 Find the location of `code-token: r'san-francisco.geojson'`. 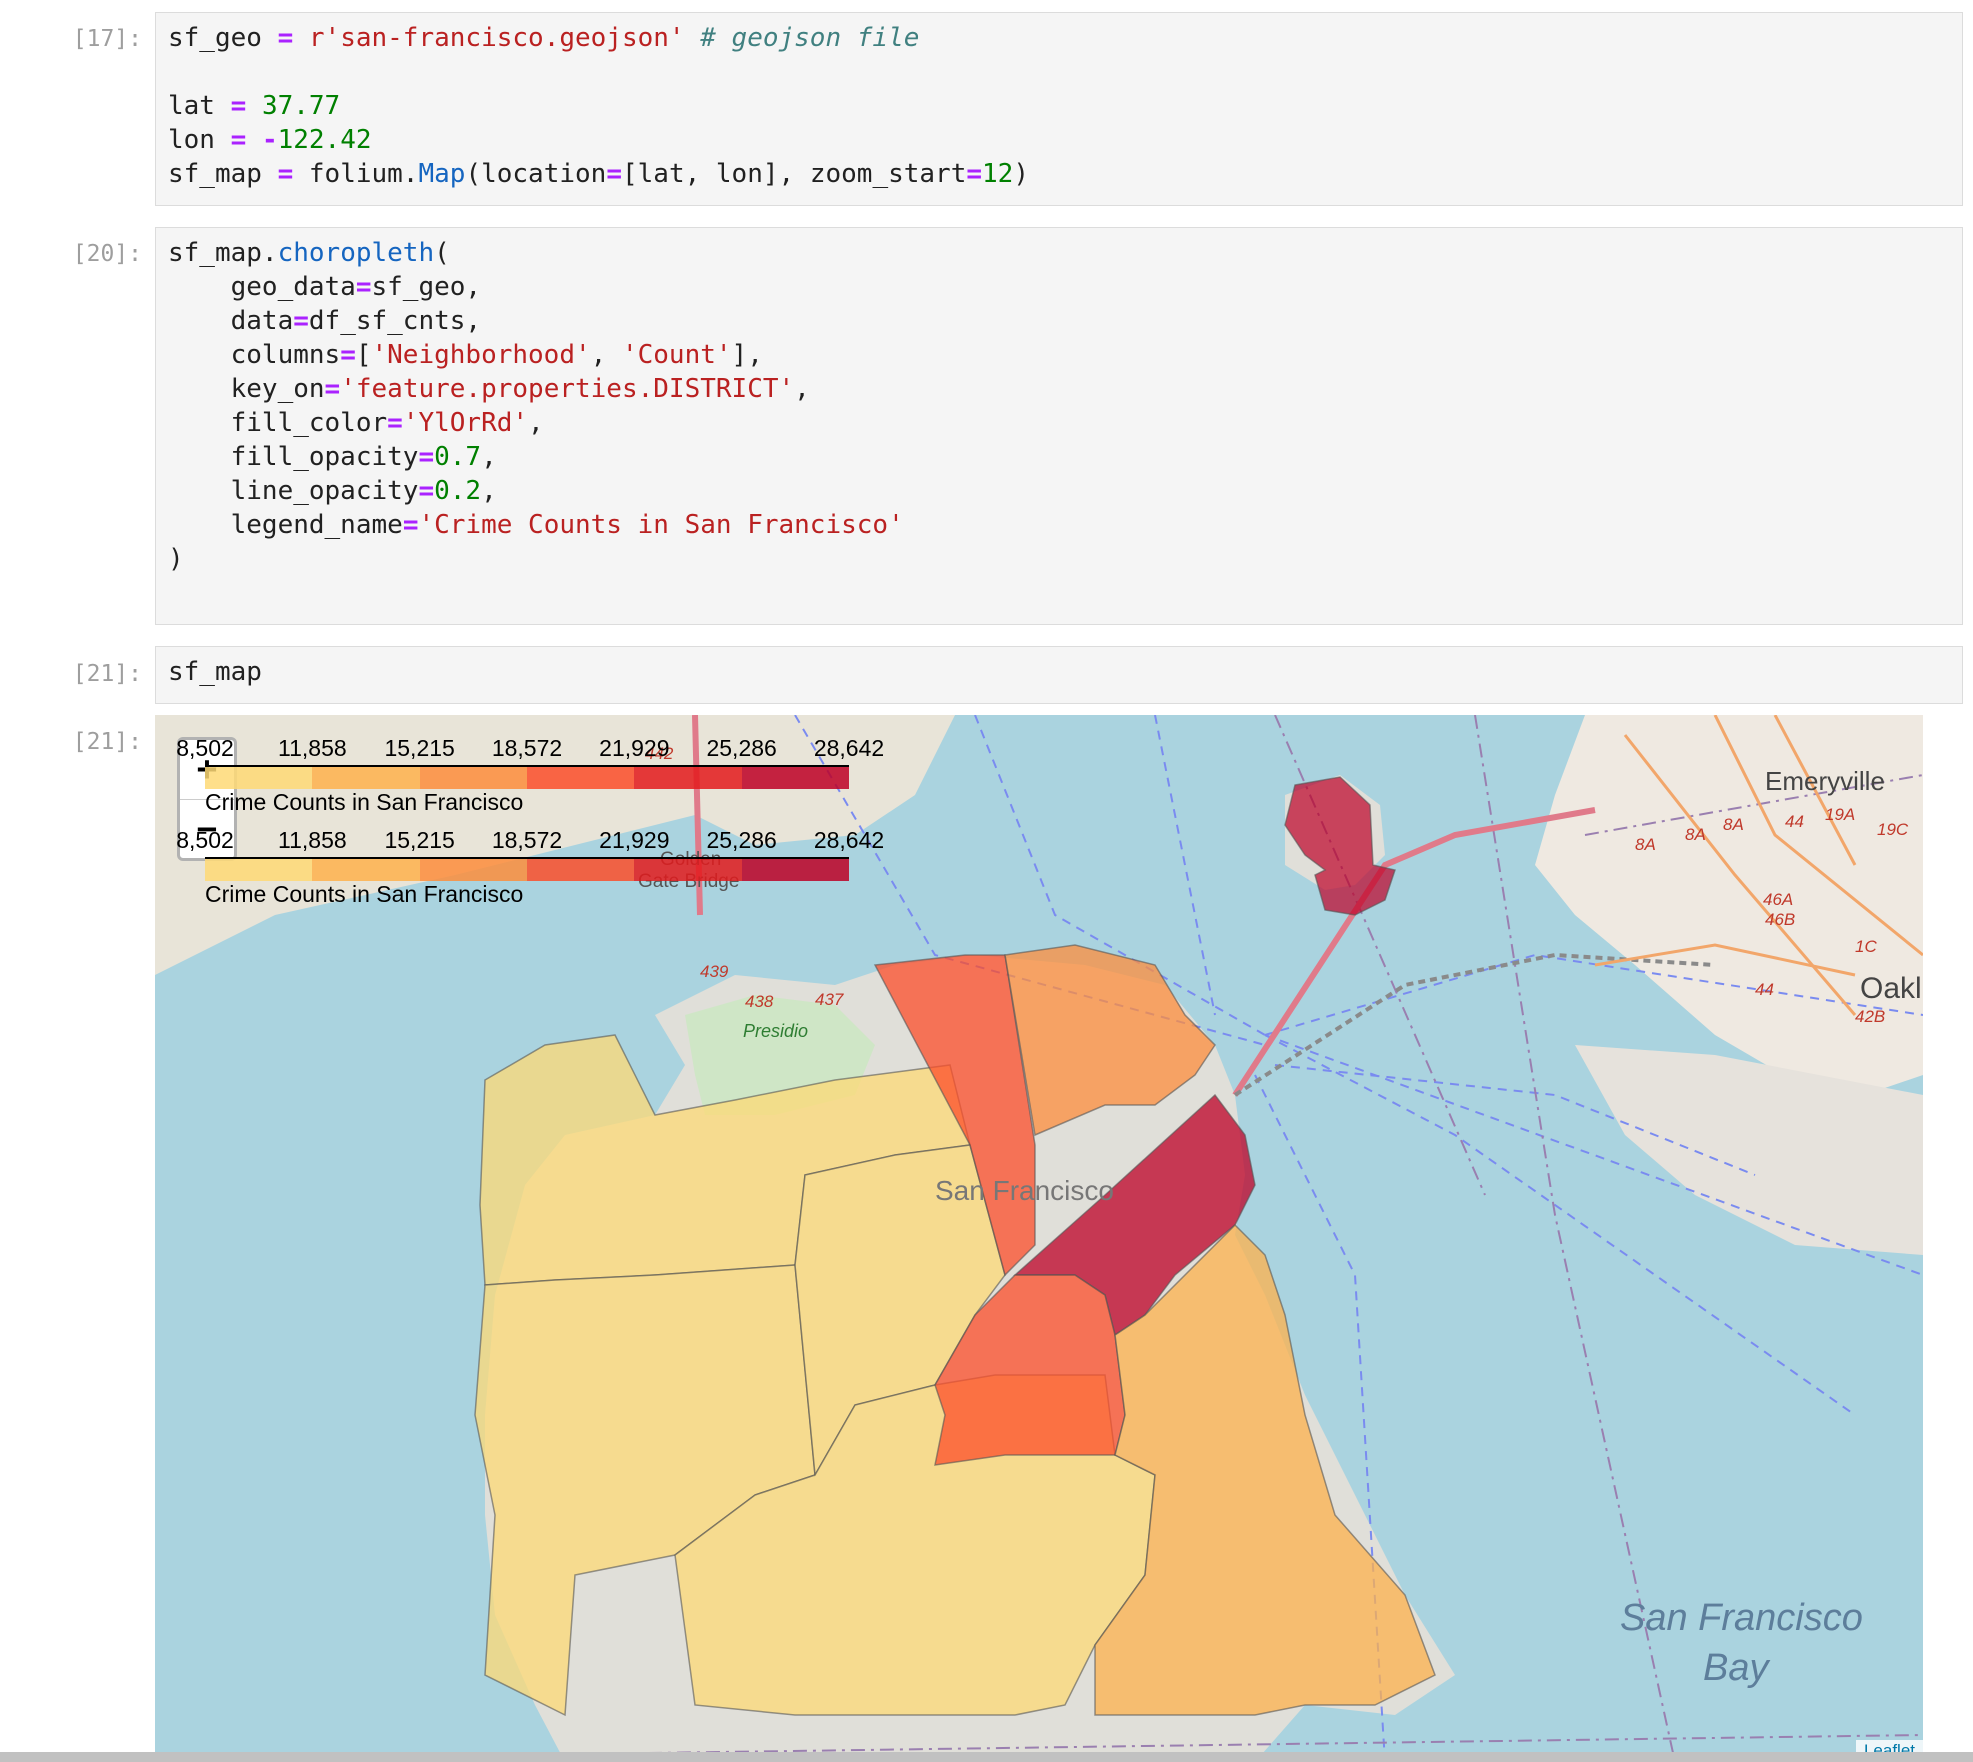

code-token: r'san-francisco.geojson' is located at coordinates (496, 38).